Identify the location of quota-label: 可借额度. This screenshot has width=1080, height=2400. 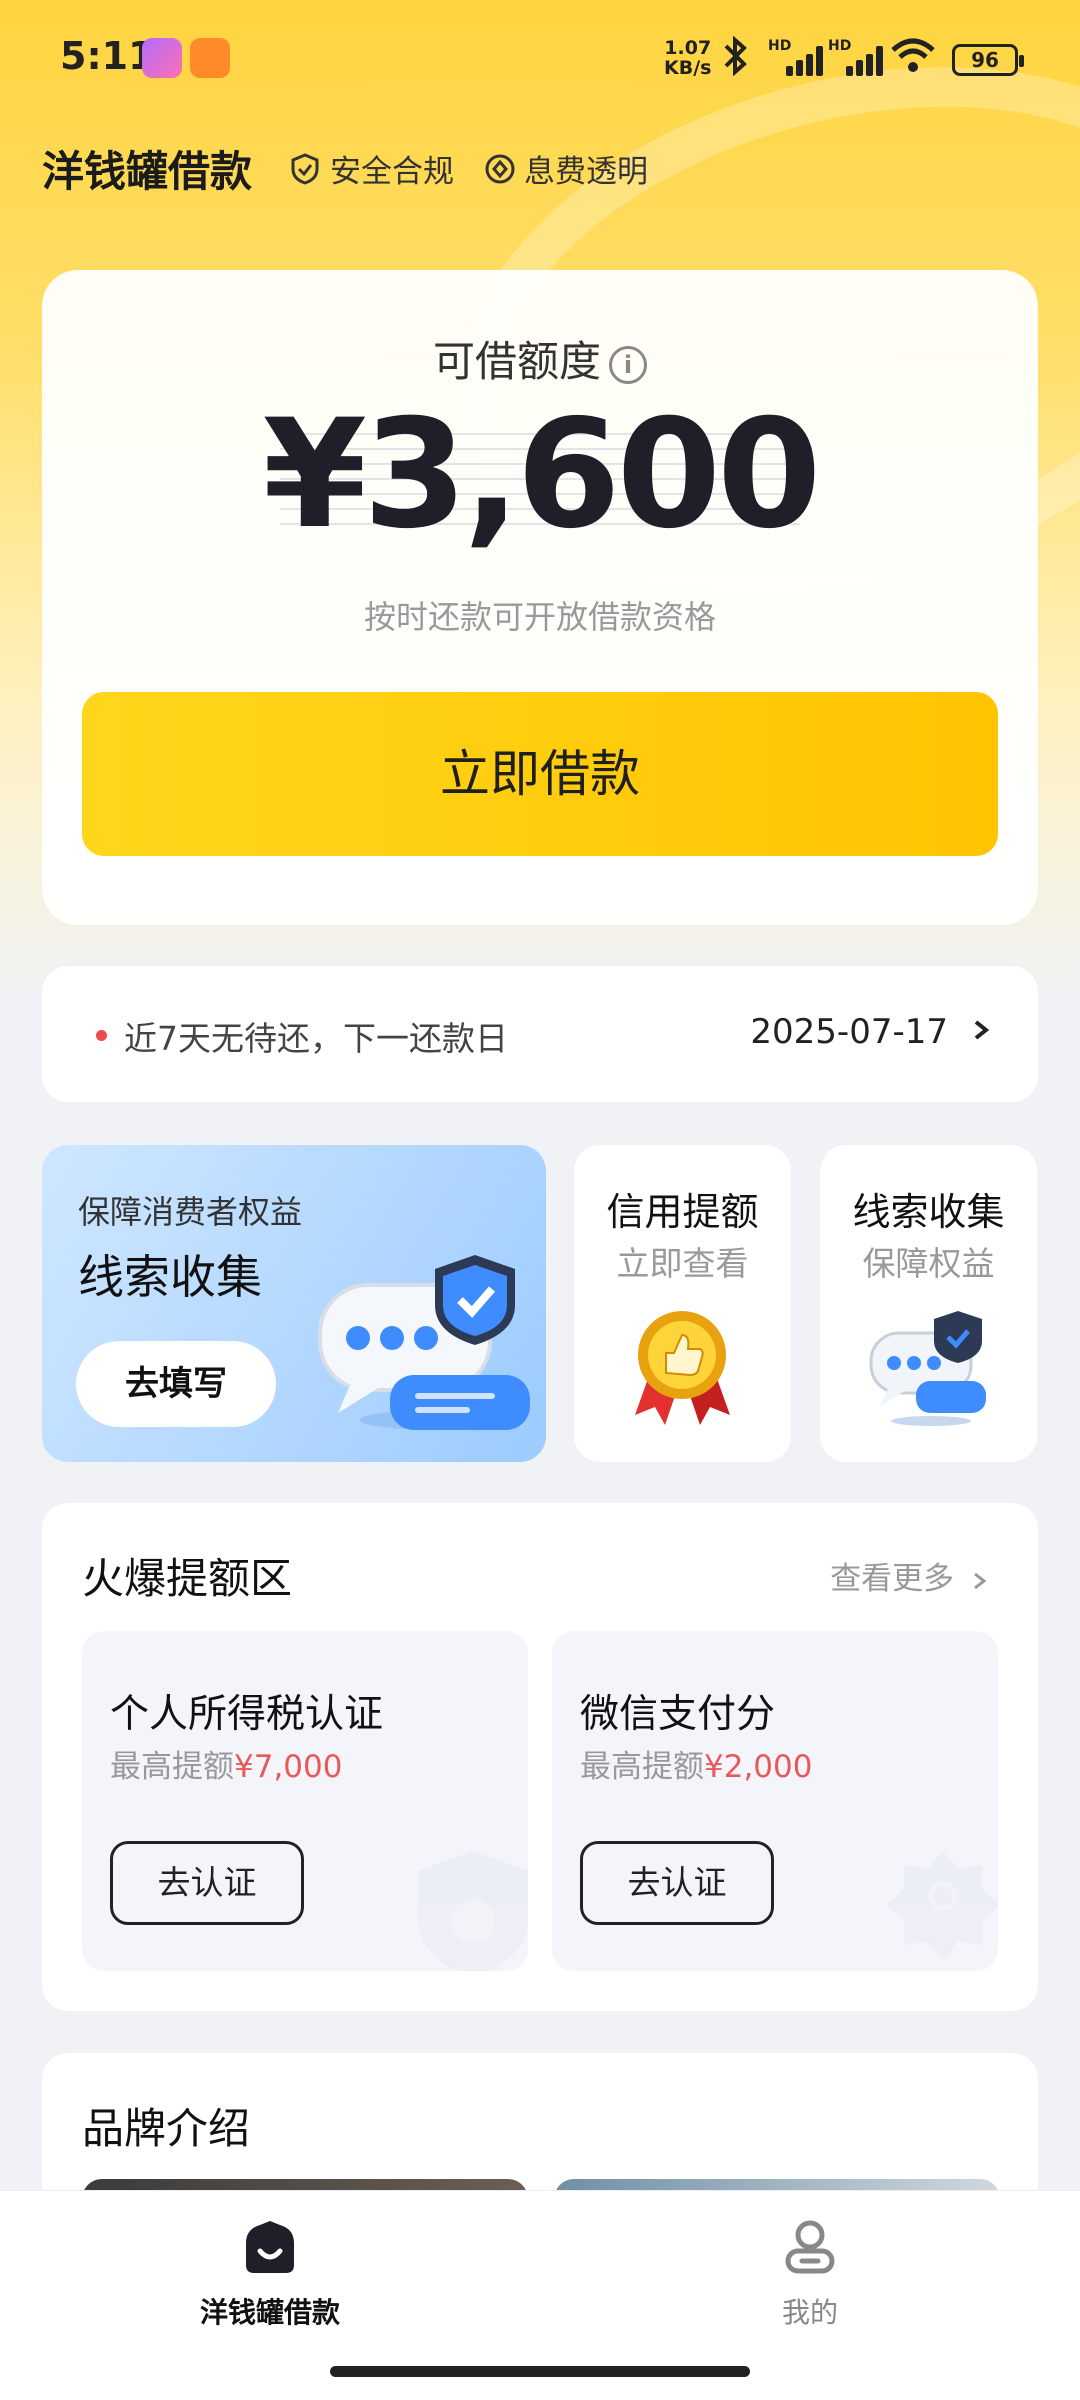
(516, 361).